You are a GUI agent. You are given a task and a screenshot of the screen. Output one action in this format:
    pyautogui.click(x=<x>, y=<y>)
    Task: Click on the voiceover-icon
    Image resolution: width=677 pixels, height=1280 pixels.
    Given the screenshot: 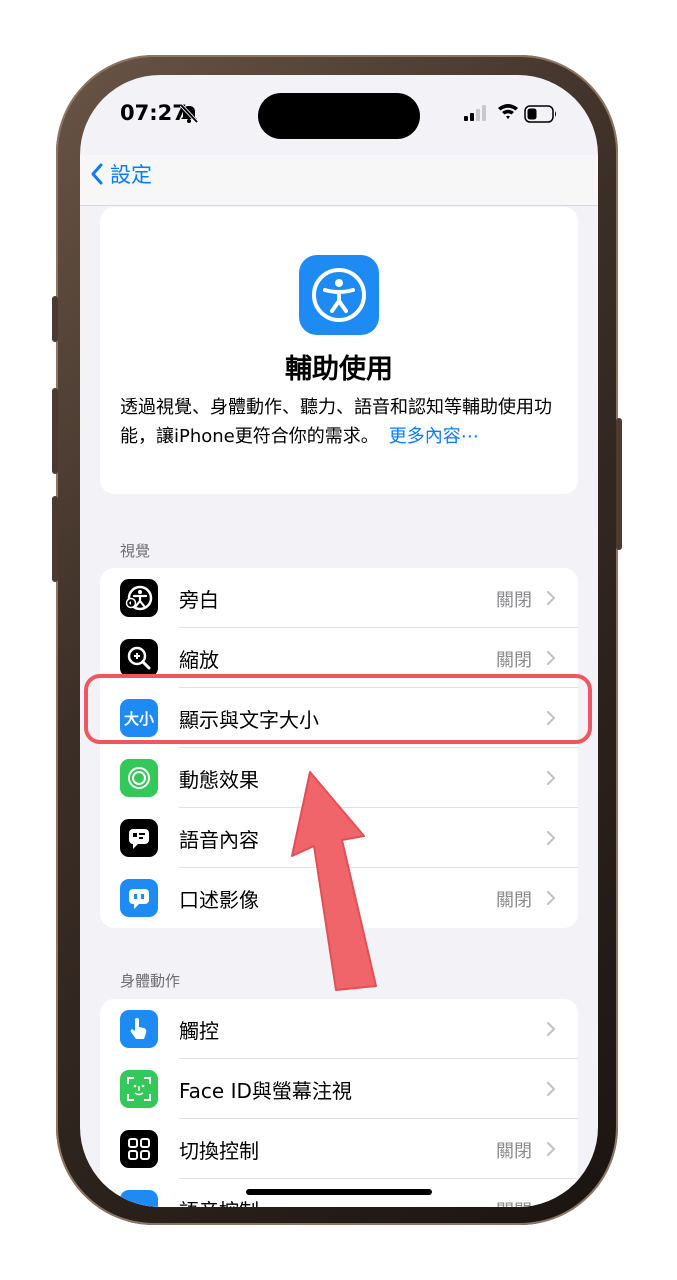 What is the action you would take?
    pyautogui.click(x=139, y=598)
    